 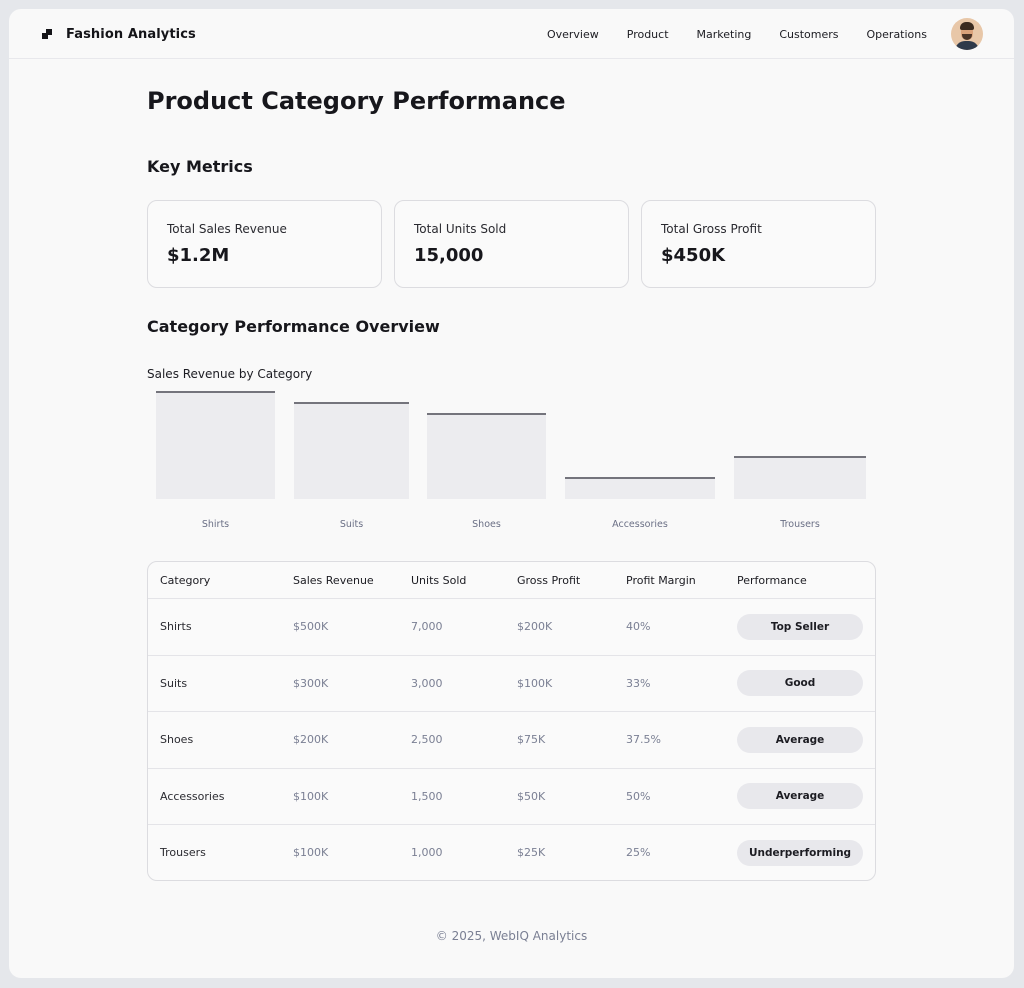 What do you see at coordinates (427, 853) in the screenshot?
I see `value-cell: 1,000` at bounding box center [427, 853].